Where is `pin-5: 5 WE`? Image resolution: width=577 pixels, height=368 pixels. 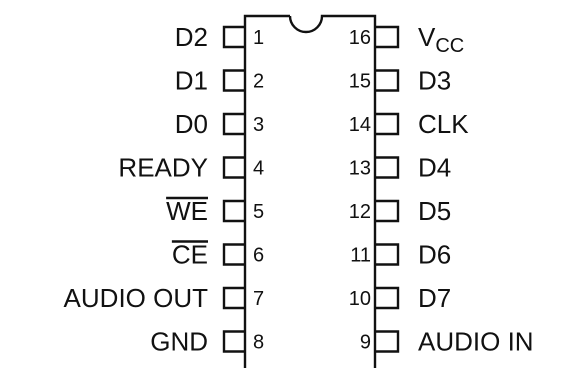 pin-5: 5 WE is located at coordinates (215, 211).